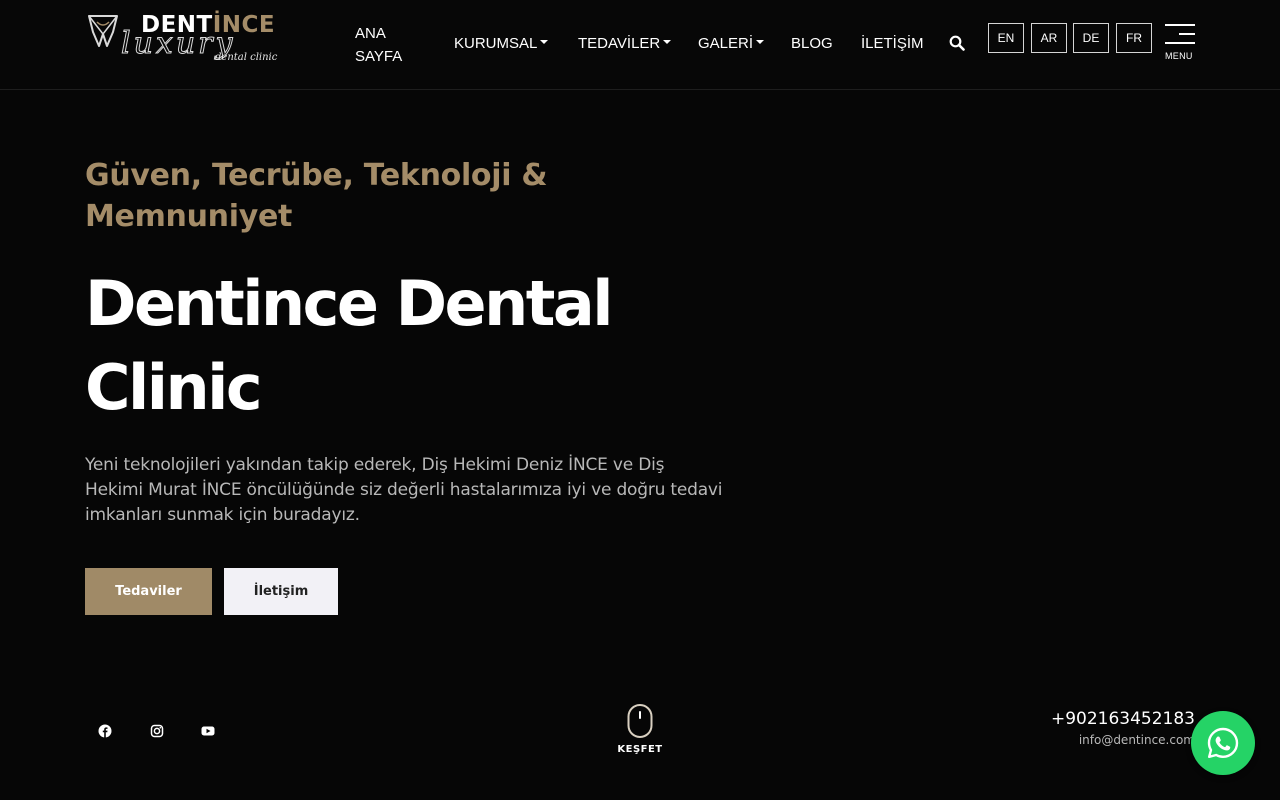 The height and width of the screenshot is (800, 1280). What do you see at coordinates (349, 345) in the screenshot?
I see `hero-title: Dentince Dental Clinic` at bounding box center [349, 345].